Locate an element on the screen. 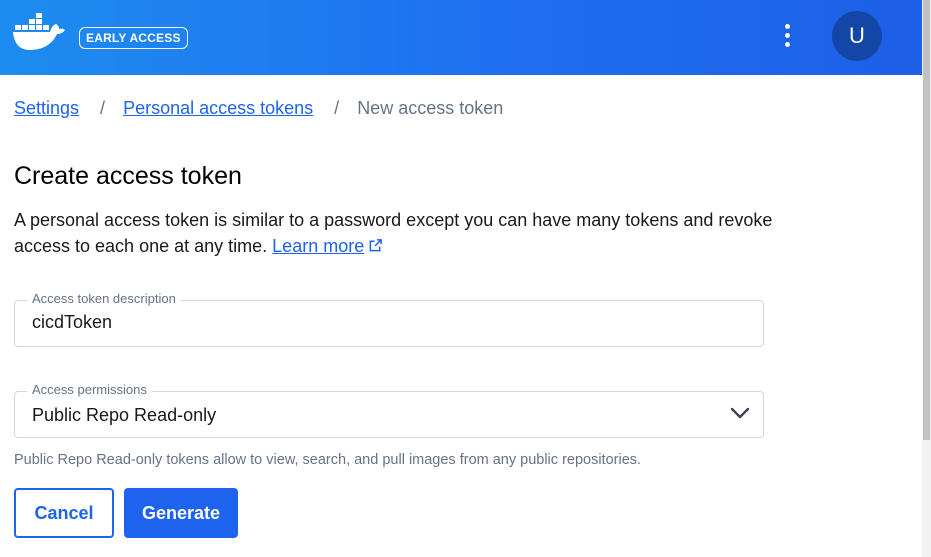 The width and height of the screenshot is (931, 557). cancel-button: Cancel is located at coordinates (64, 513).